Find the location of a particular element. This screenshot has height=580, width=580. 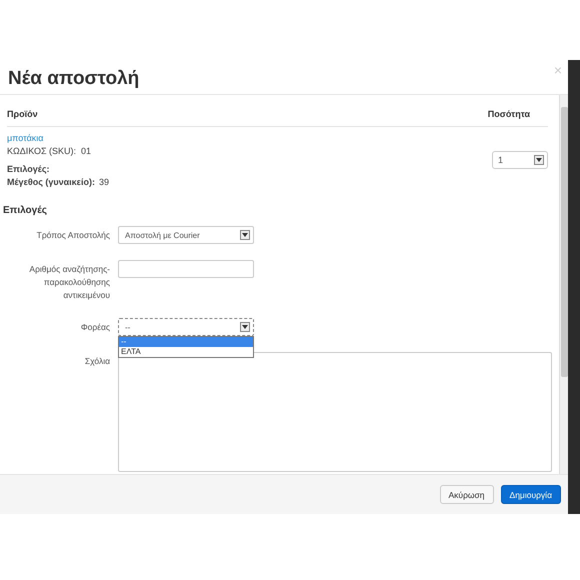

create-button: Δημιουργία is located at coordinates (530, 494).